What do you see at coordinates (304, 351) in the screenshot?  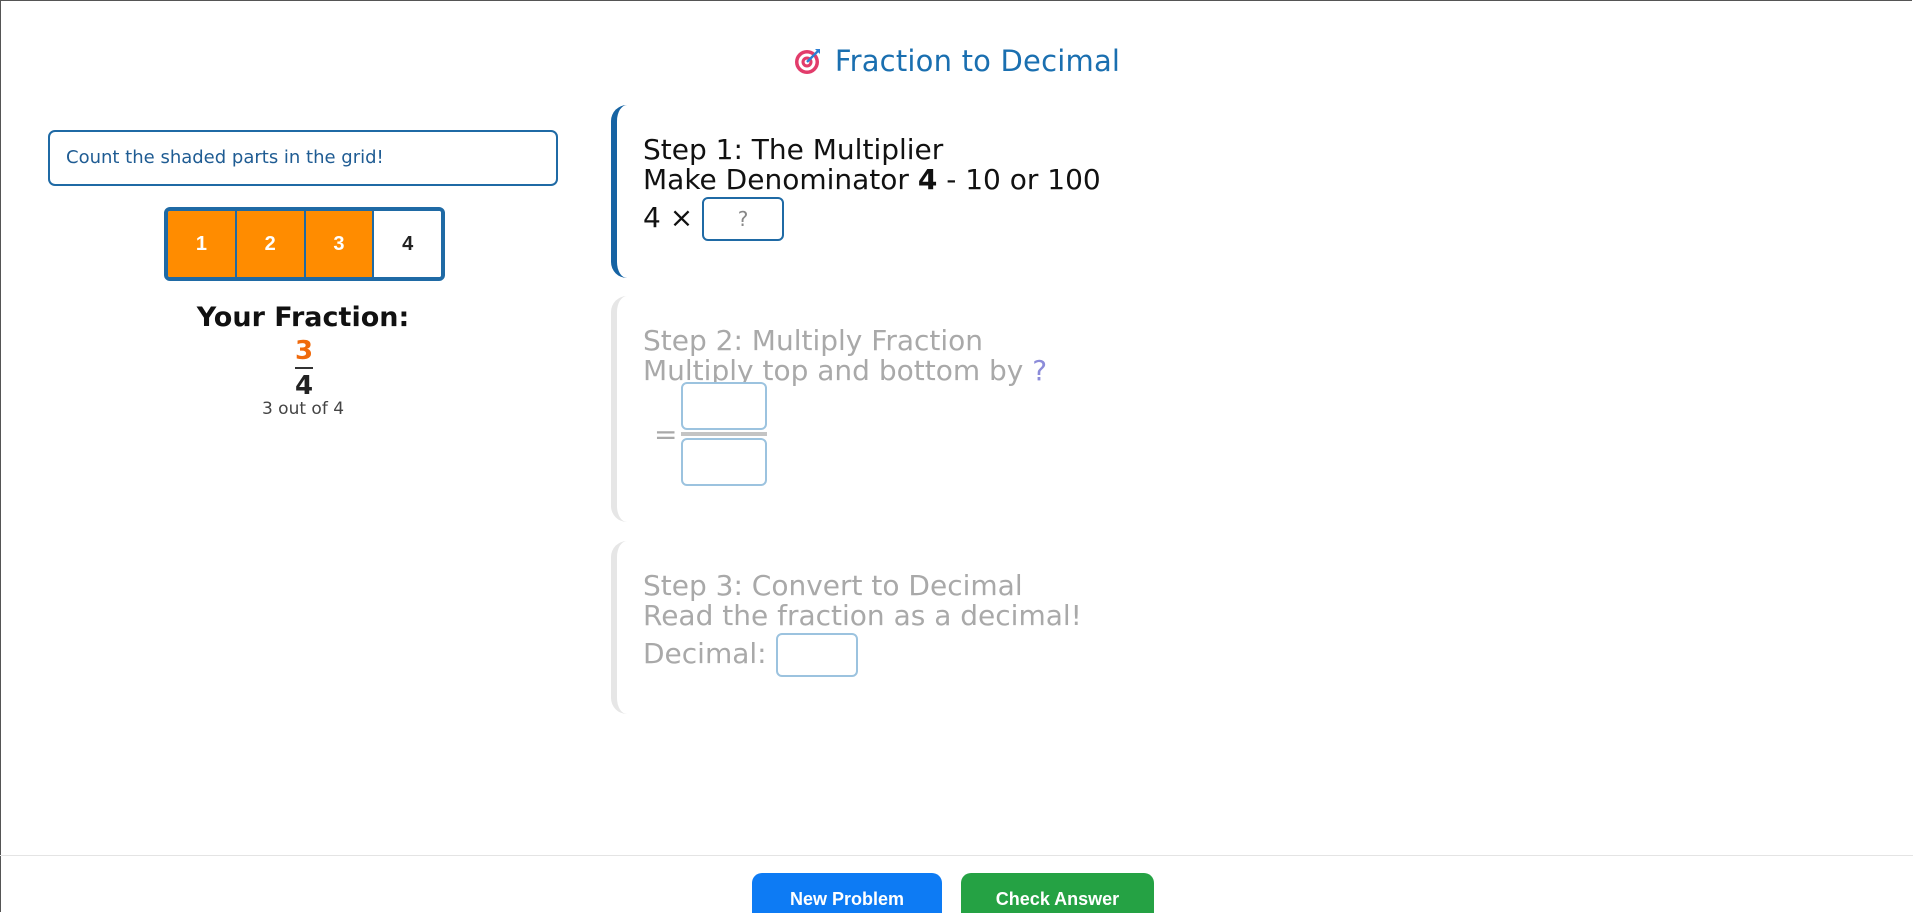 I see `fraction-numerator: 3` at bounding box center [304, 351].